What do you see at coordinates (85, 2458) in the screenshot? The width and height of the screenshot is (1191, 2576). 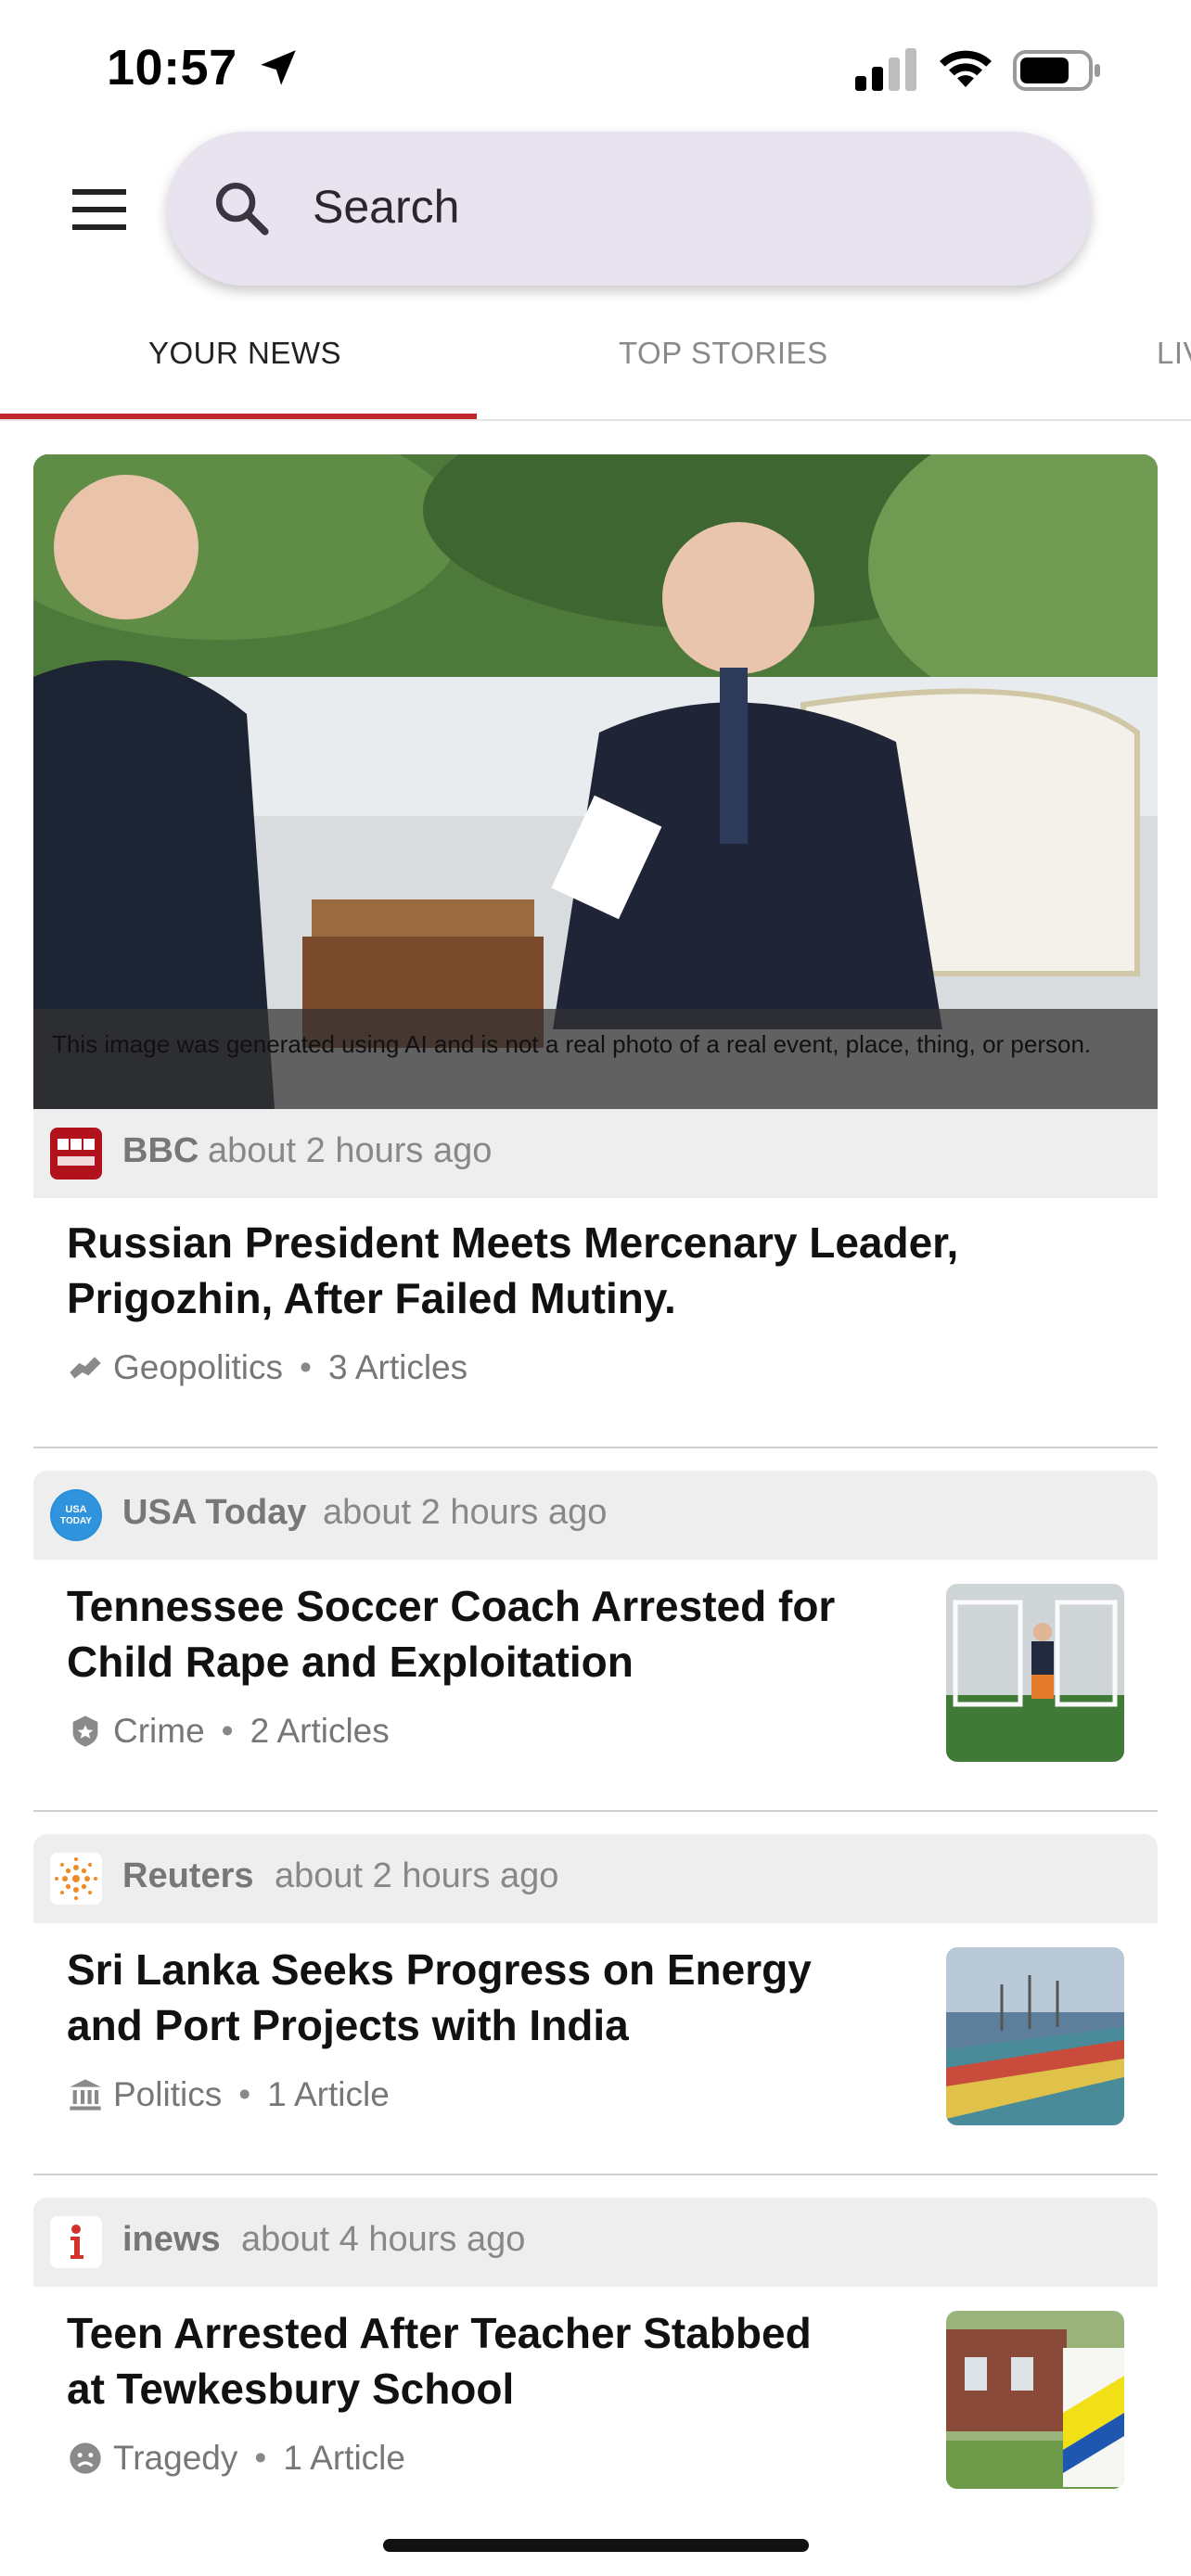 I see `tragedy-icon` at bounding box center [85, 2458].